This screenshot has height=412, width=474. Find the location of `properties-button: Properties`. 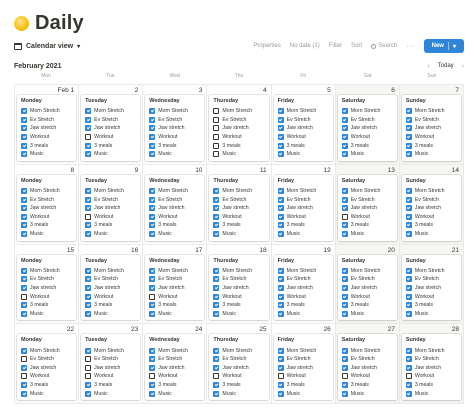

properties-button: Properties is located at coordinates (266, 46).